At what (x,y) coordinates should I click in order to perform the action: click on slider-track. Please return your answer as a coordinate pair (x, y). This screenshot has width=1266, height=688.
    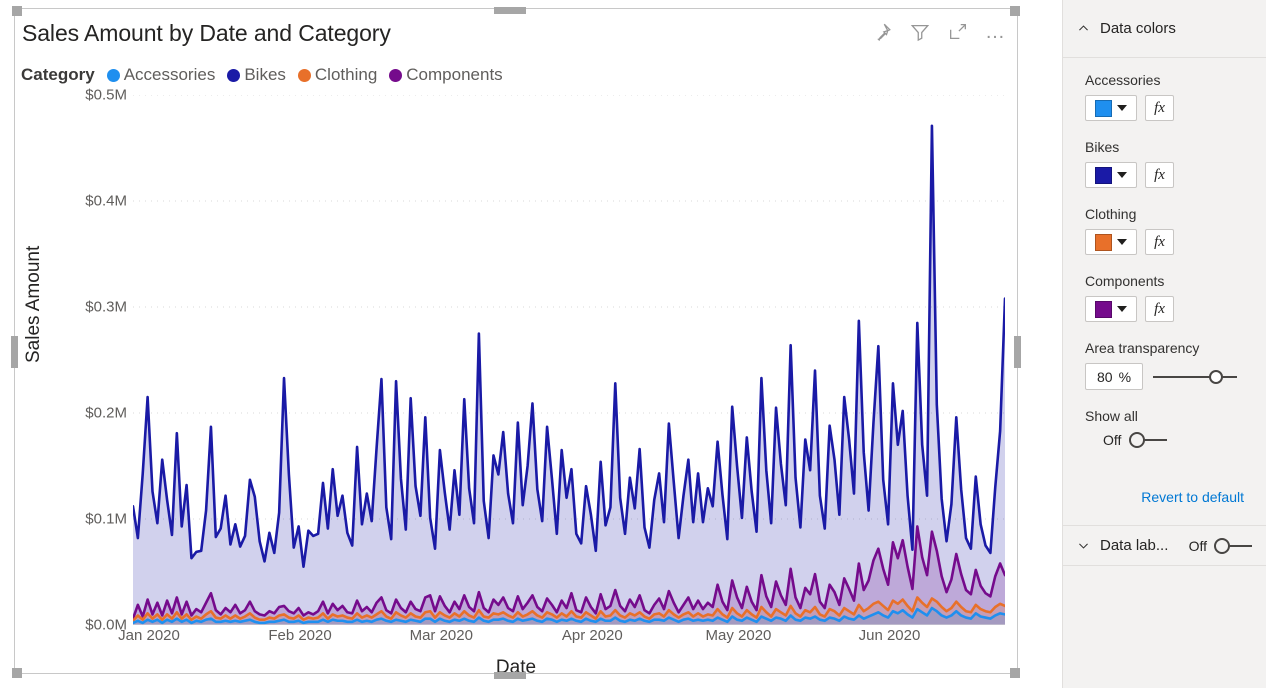
    Looking at the image, I should click on (1195, 376).